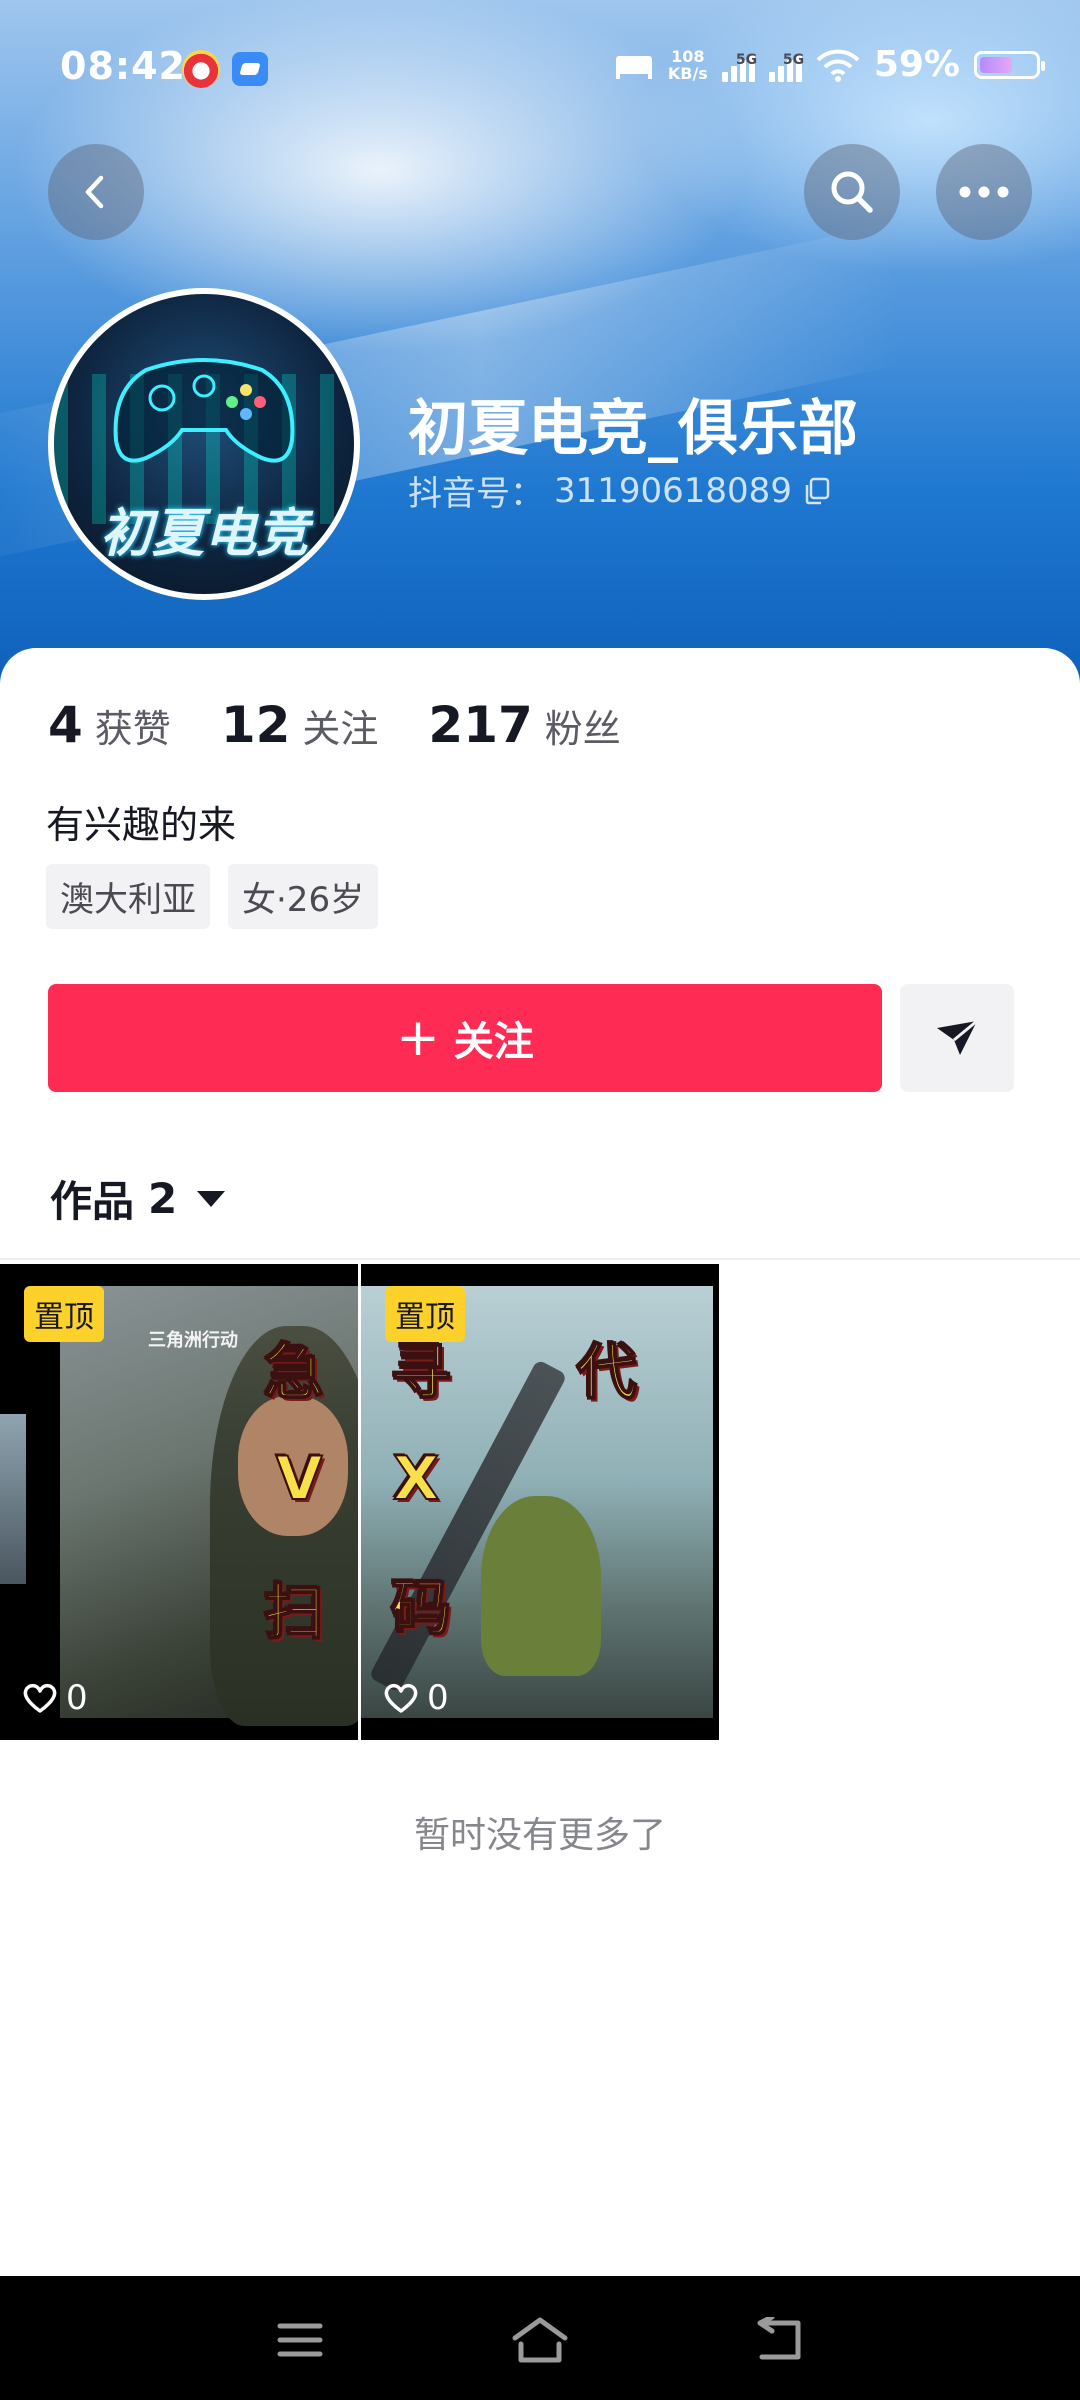 Image resolution: width=1080 pixels, height=2400 pixels. I want to click on avatar-text: 初夏电竞, so click(203, 534).